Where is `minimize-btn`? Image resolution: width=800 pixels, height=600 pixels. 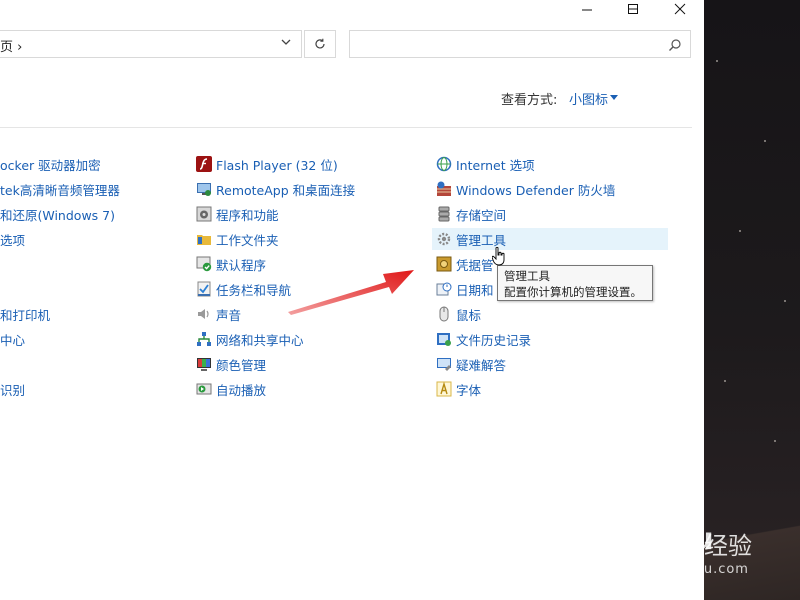 minimize-btn is located at coordinates (587, 9).